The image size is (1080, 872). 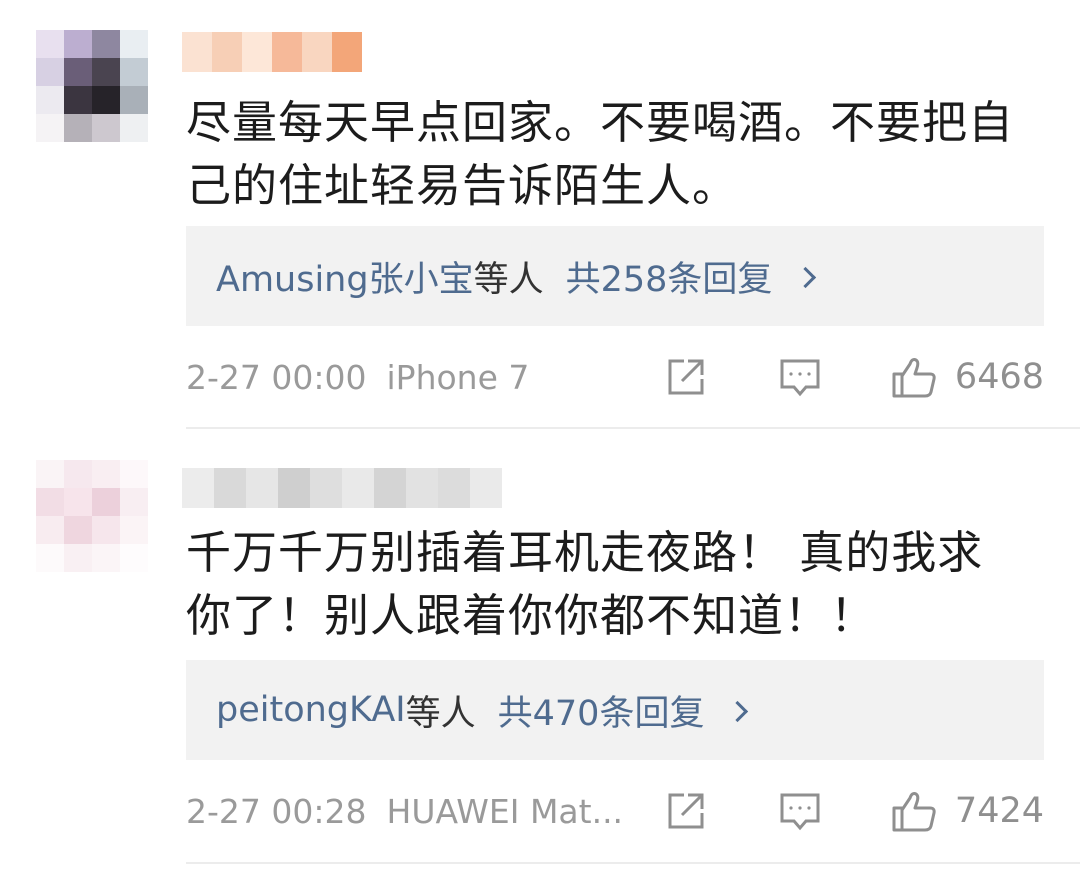 What do you see at coordinates (276, 811) in the screenshot?
I see `timestamp: 2-27 00:28` at bounding box center [276, 811].